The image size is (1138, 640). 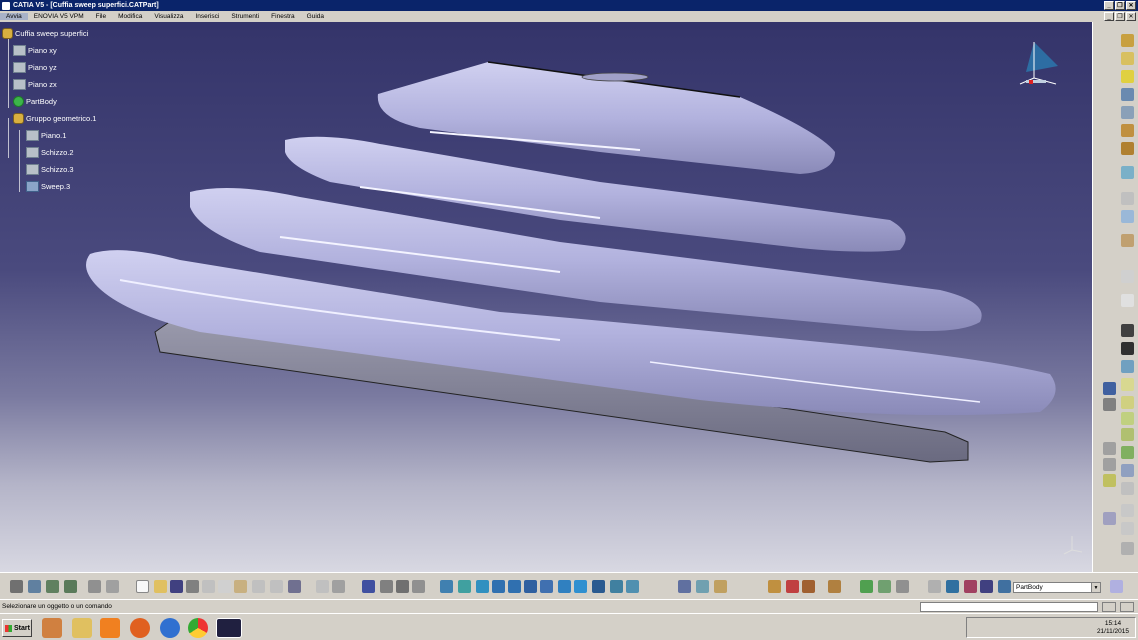 What do you see at coordinates (986, 586) in the screenshot?
I see `body-icon` at bounding box center [986, 586].